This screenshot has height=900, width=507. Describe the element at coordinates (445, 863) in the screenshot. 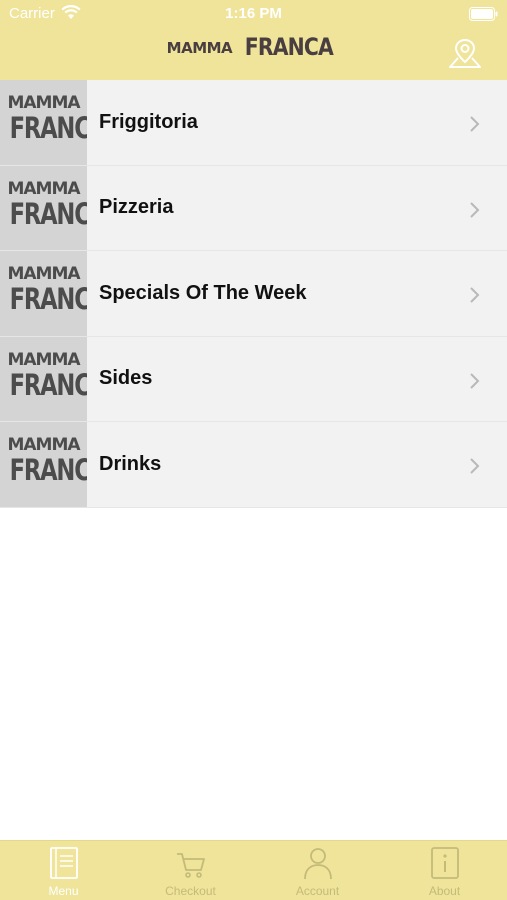

I see `info-icon` at that location.